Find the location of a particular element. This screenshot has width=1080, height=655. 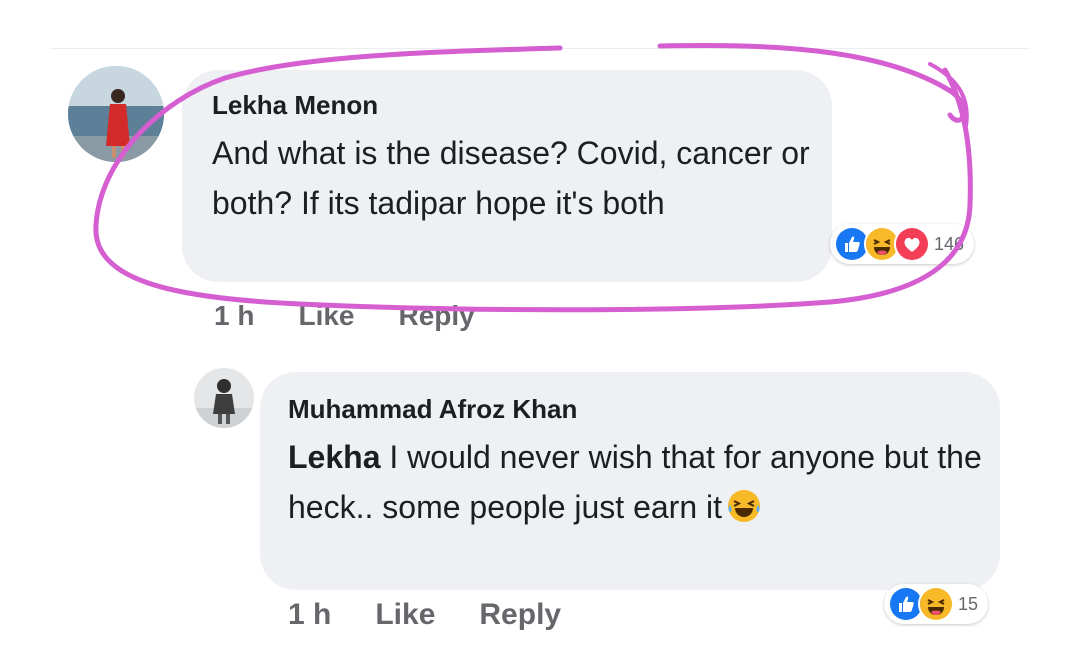

reaction-count: 146 is located at coordinates (949, 243).